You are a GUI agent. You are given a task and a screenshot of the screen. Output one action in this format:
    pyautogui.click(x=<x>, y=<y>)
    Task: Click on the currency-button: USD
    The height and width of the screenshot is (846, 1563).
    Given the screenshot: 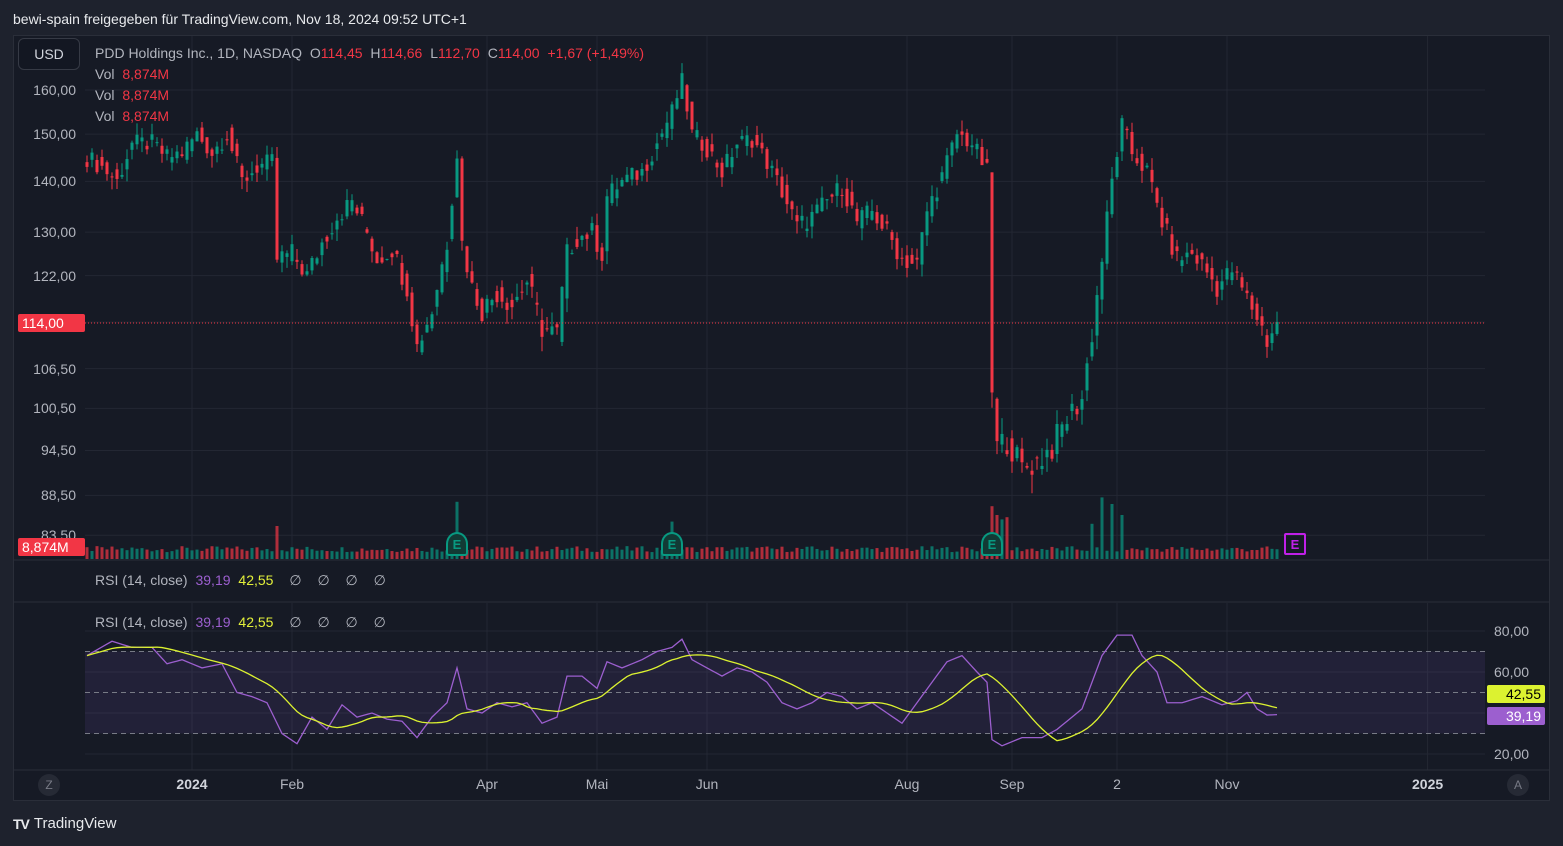 What is the action you would take?
    pyautogui.click(x=49, y=54)
    